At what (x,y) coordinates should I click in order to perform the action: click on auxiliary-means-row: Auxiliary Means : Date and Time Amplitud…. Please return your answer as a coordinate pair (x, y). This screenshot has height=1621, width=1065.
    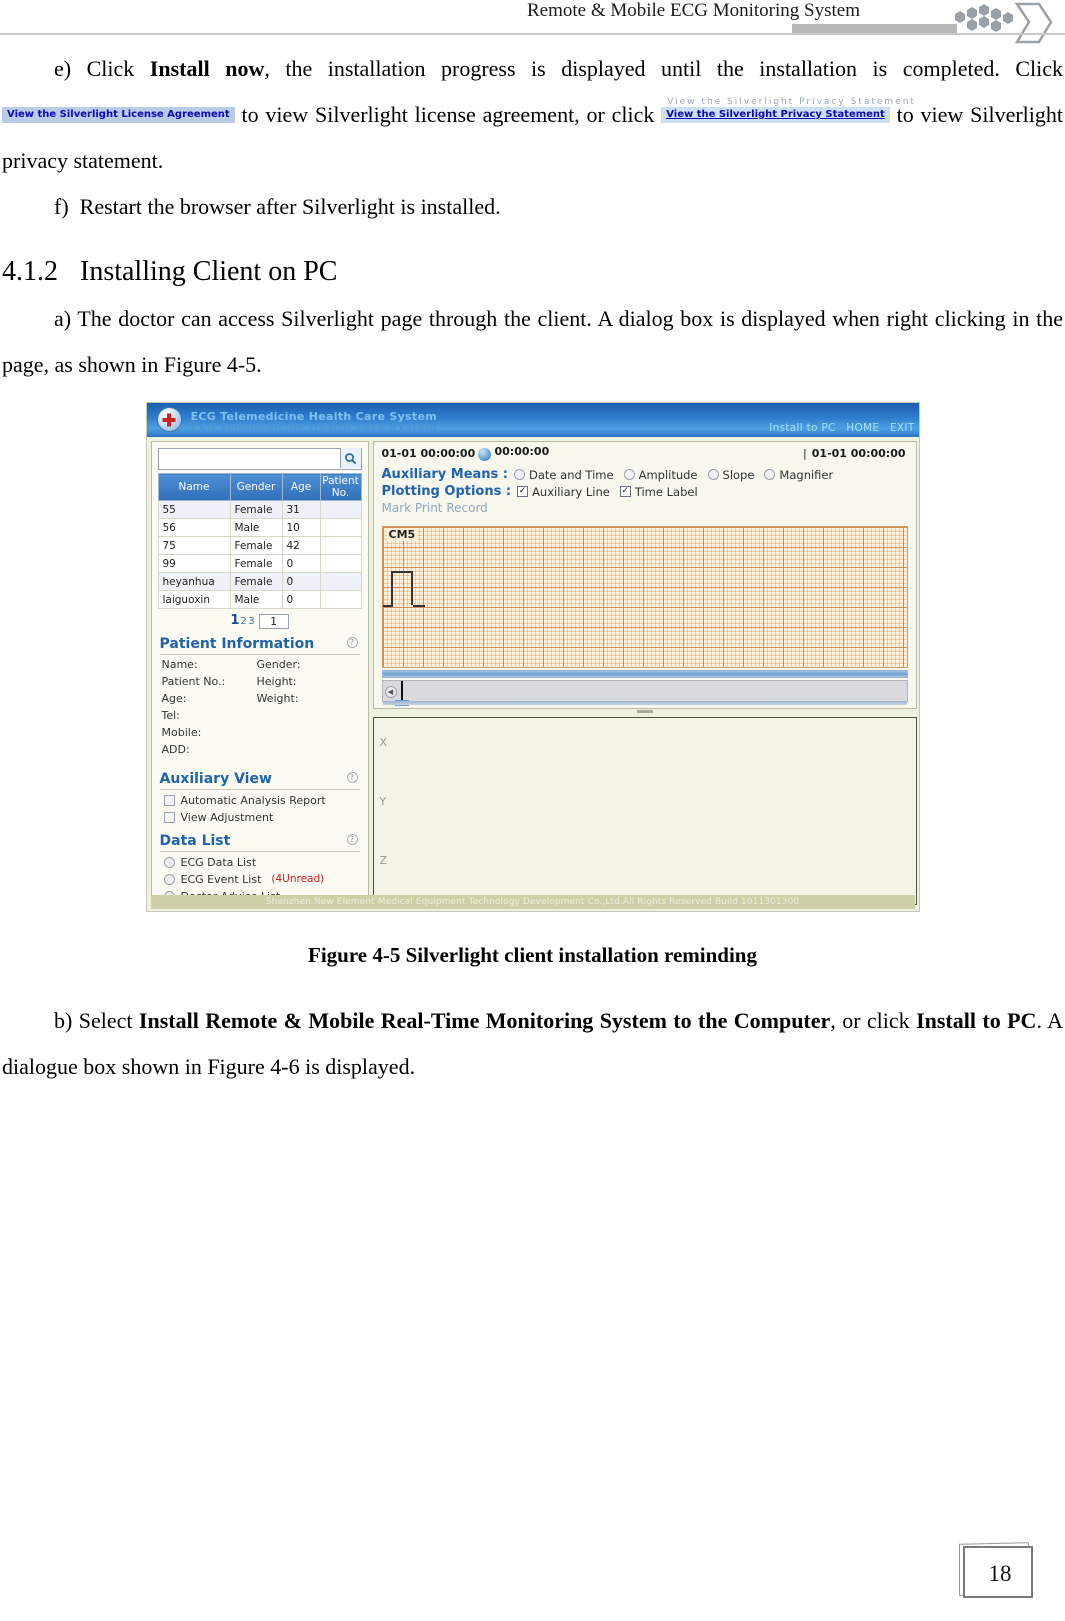
    Looking at the image, I should click on (645, 474).